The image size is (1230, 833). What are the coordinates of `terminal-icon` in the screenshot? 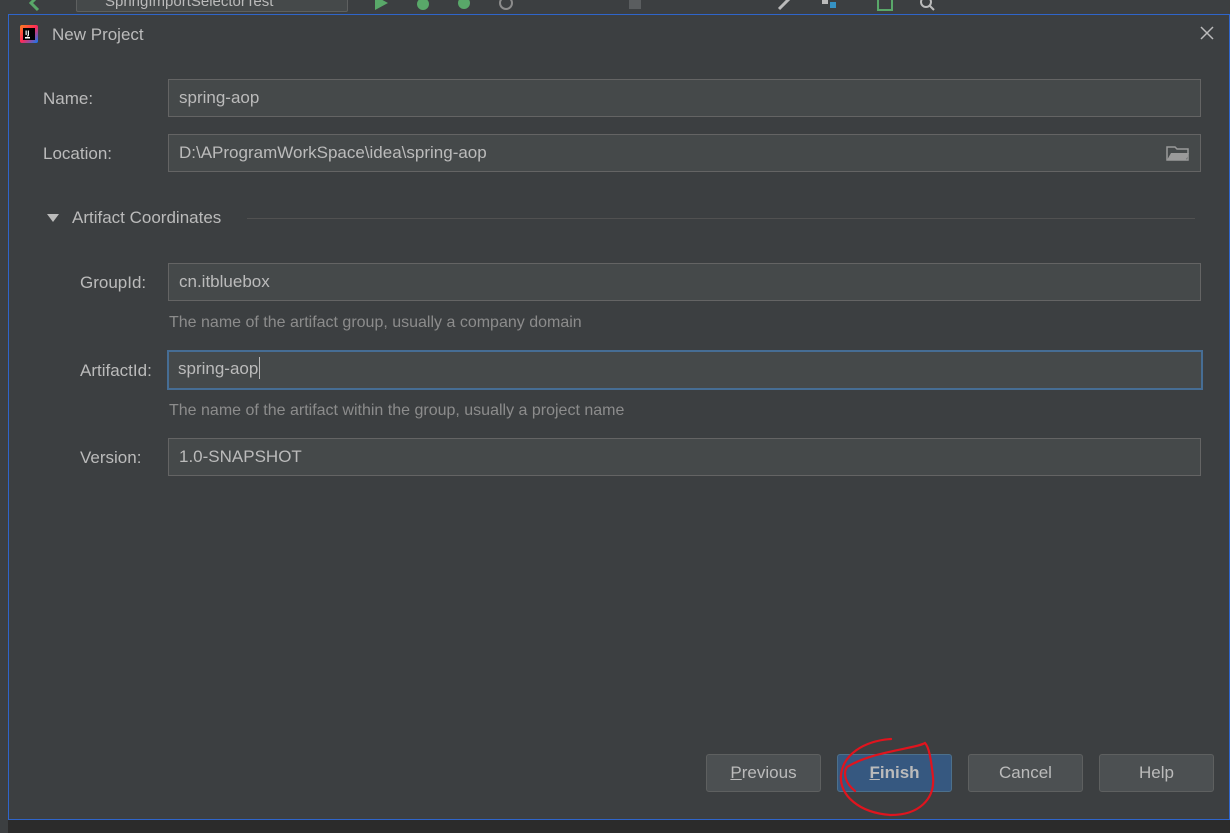 It's located at (885, 6).